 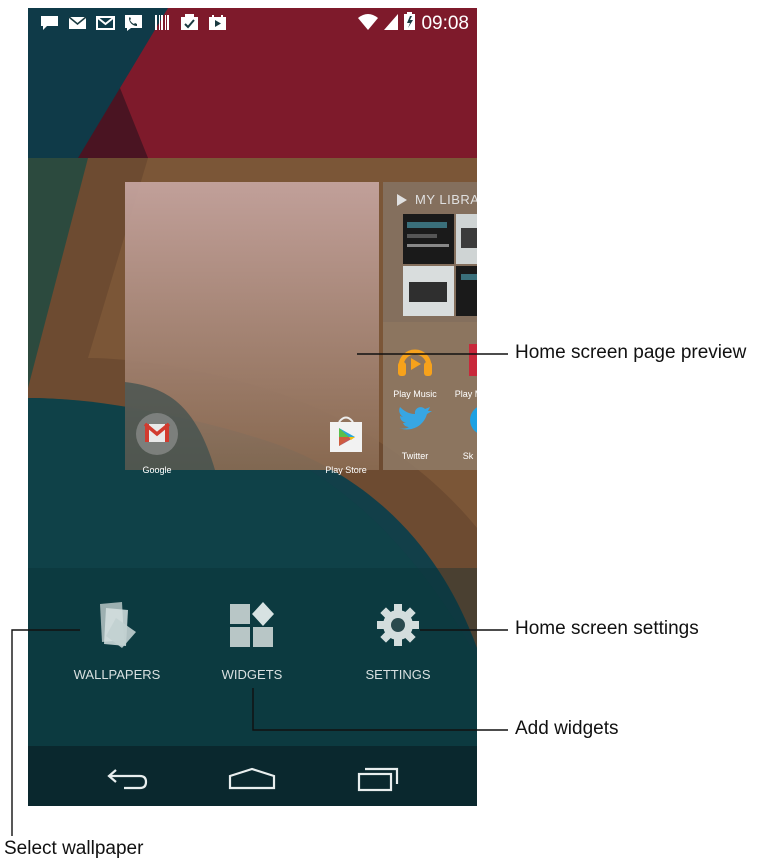 I want to click on callout-wallpaper: Select wallpaper, so click(x=74, y=848).